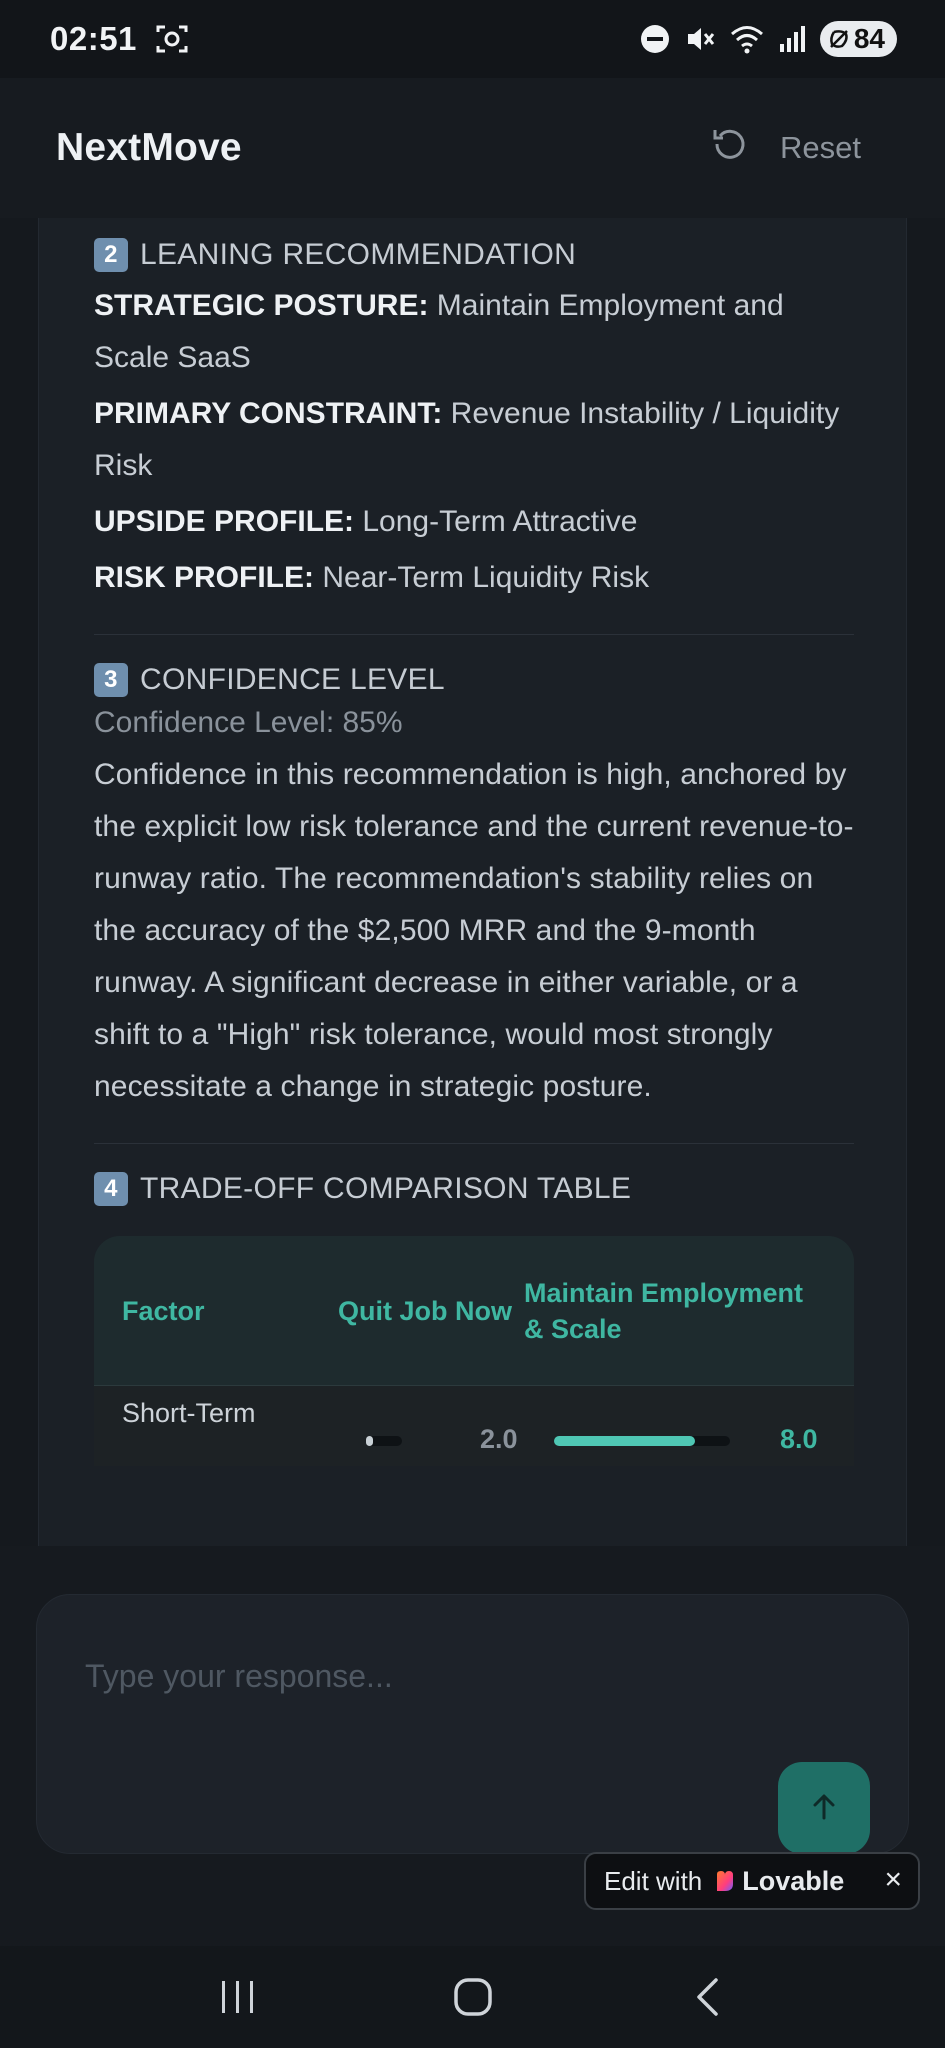 This screenshot has height=2048, width=945. I want to click on section-2-title: LEANING RECOMMENDATION, so click(358, 254).